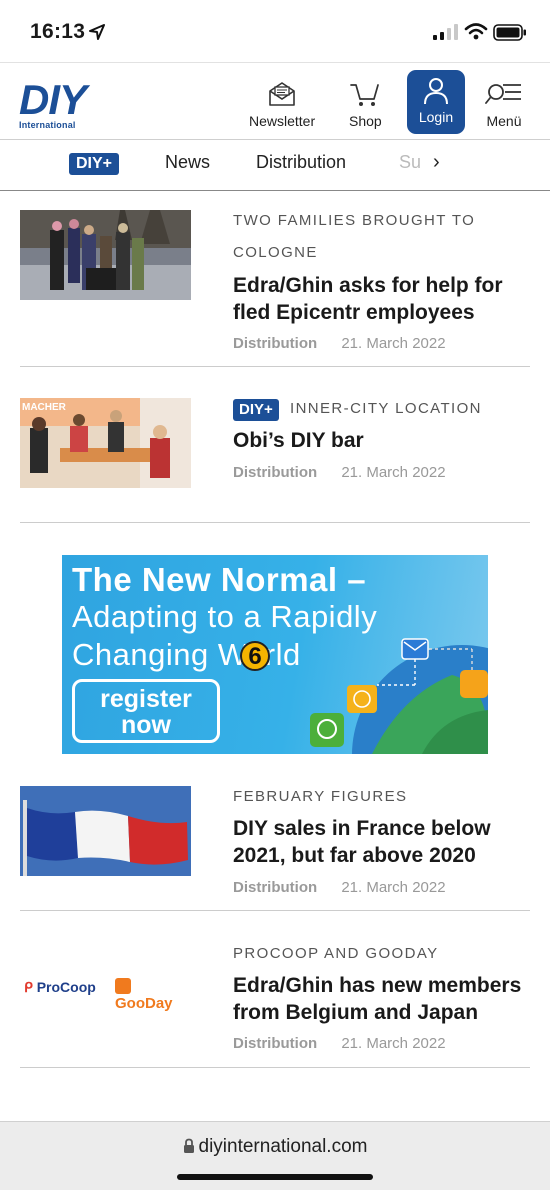  What do you see at coordinates (365, 95) in the screenshot?
I see `shopping-cart-icon` at bounding box center [365, 95].